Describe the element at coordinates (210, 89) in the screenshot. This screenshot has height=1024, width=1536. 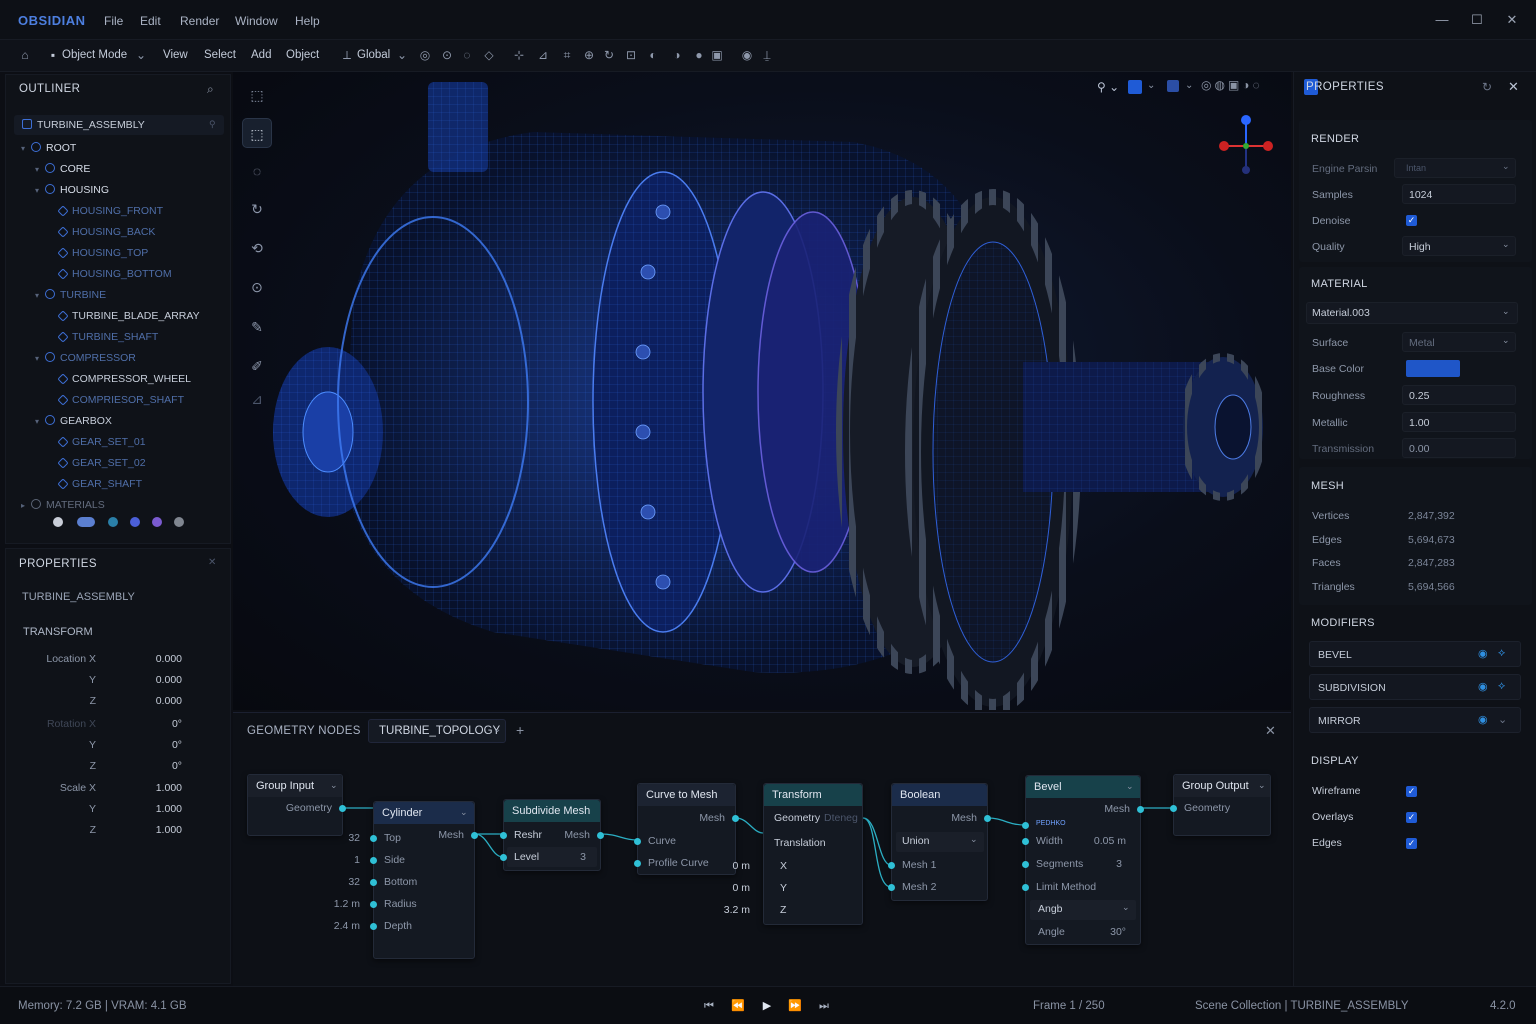
I see `search-icon: ⌕` at that location.